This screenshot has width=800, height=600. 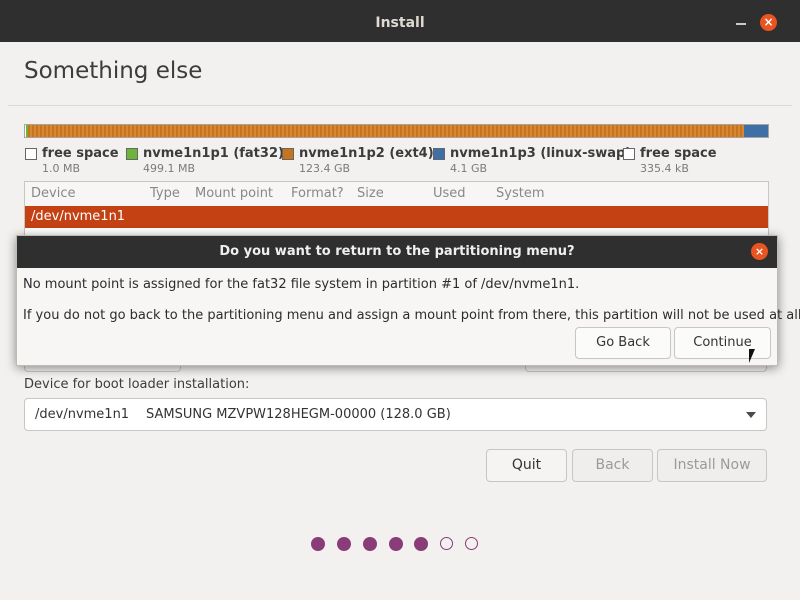 I want to click on minimize-icon, so click(x=742, y=22).